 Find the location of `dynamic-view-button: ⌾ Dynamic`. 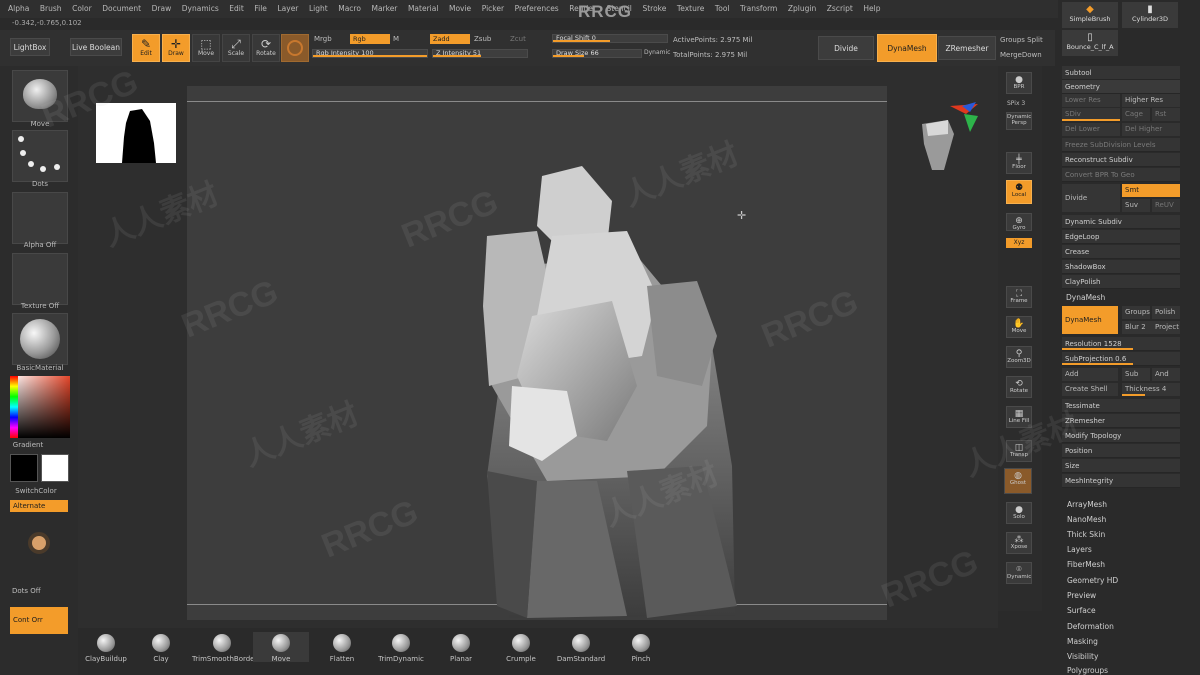

dynamic-view-button: ⌾ Dynamic is located at coordinates (1019, 573).